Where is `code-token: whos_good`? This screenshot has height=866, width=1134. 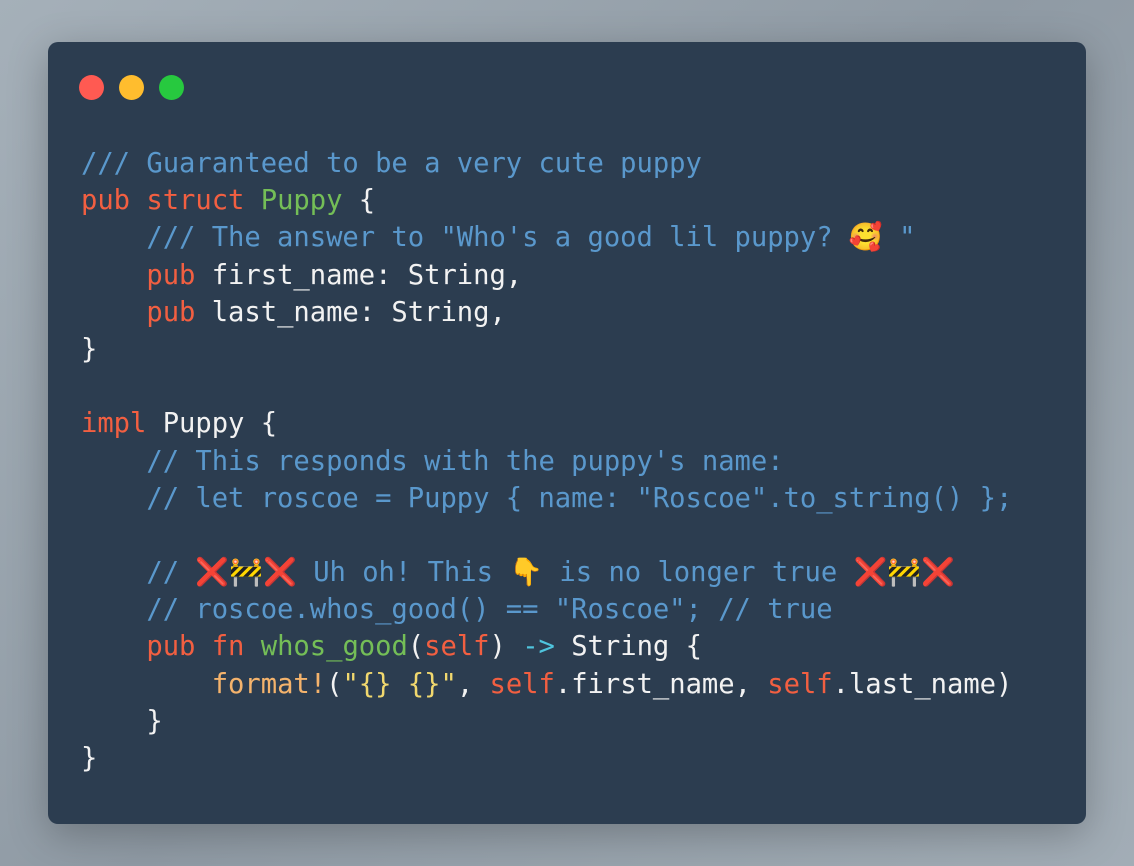
code-token: whos_good is located at coordinates (334, 647).